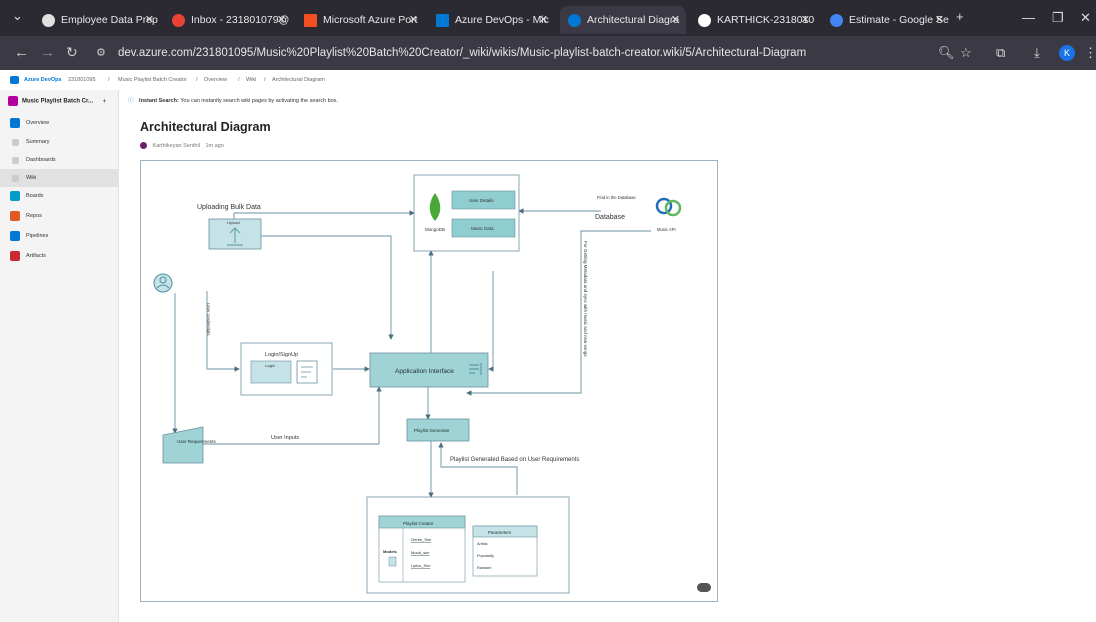 This screenshot has height=622, width=1096. What do you see at coordinates (886, 20) in the screenshot?
I see `browser-tab: Estimate - Google Se ✕` at bounding box center [886, 20].